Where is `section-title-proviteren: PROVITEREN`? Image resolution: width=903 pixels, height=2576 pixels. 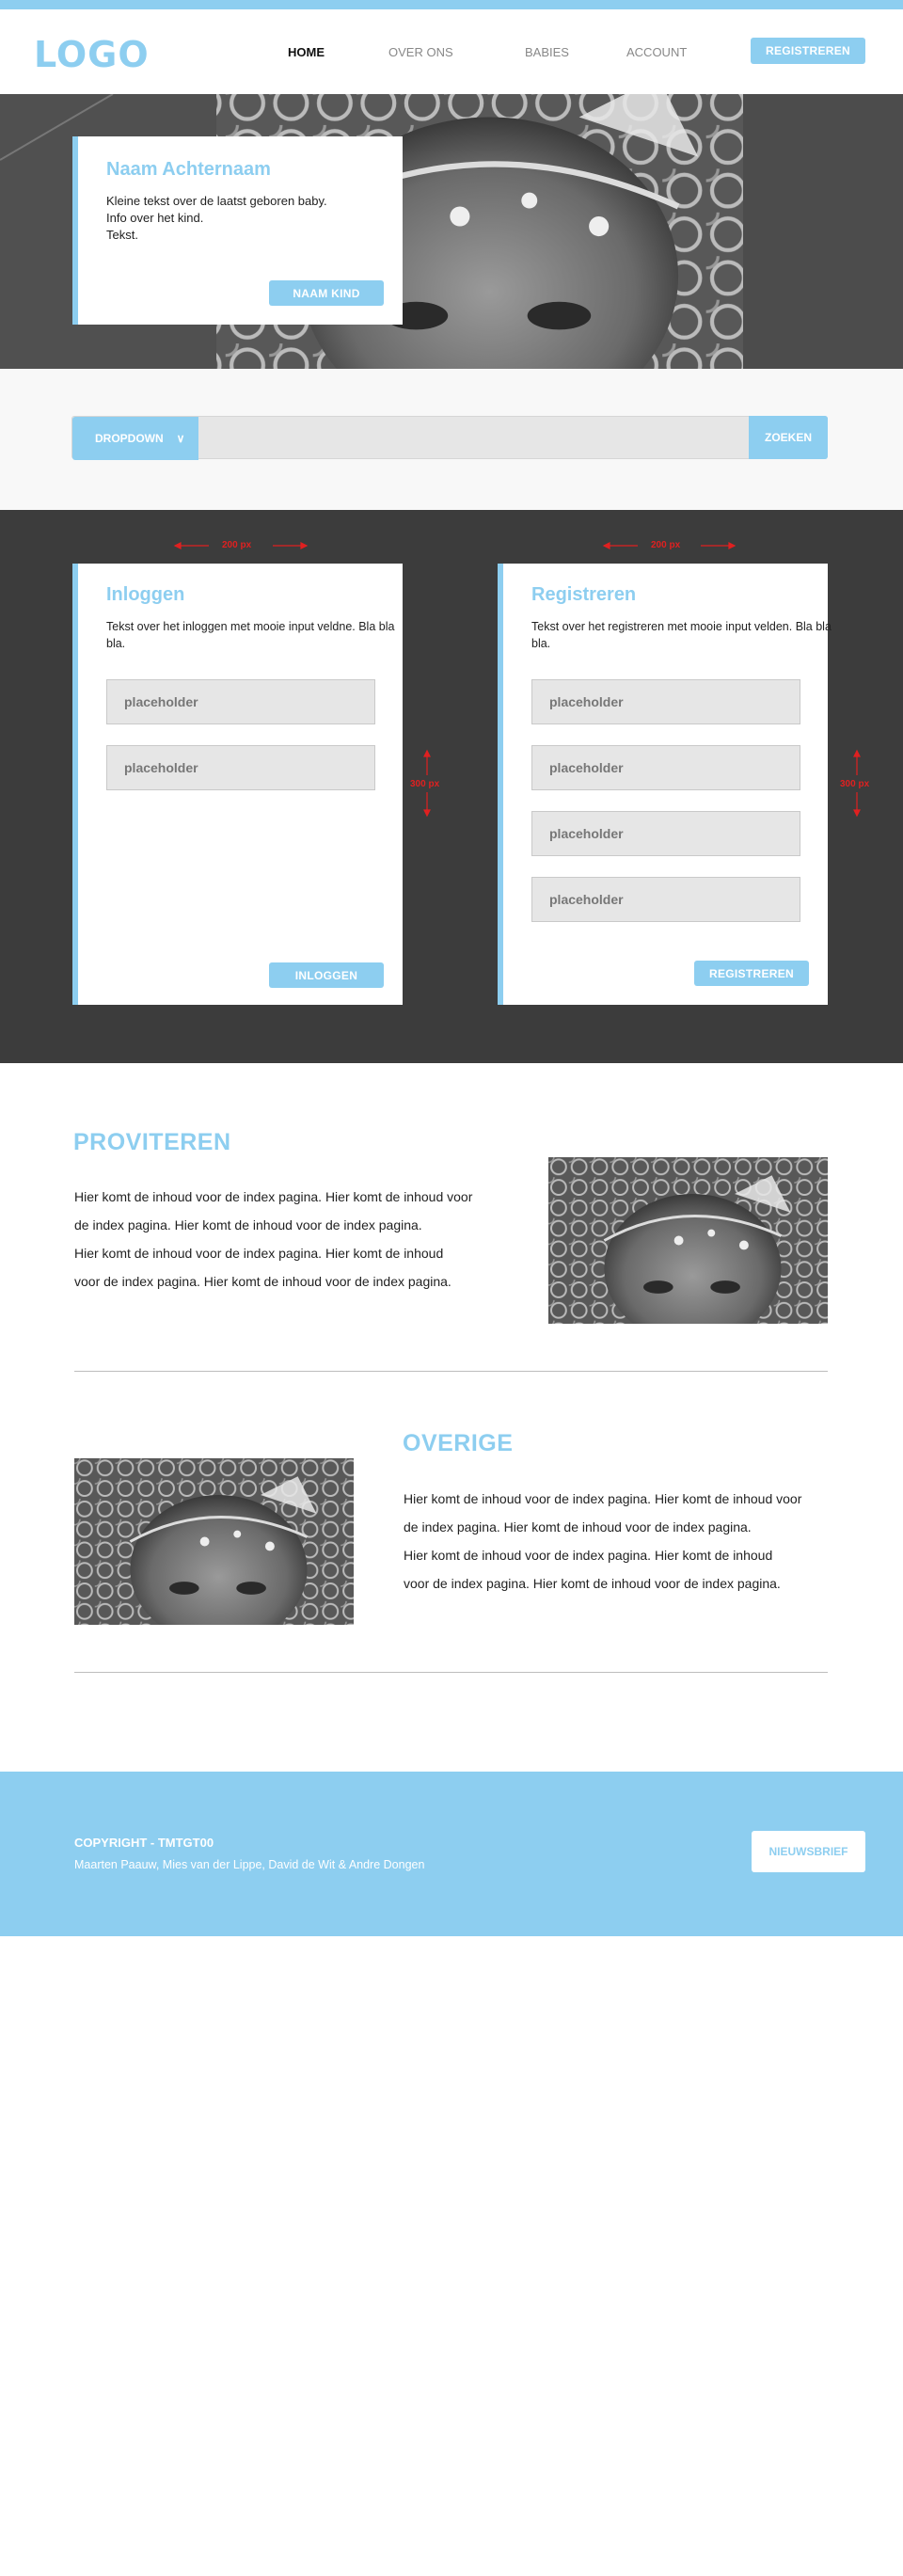
section-title-proviteren: PROVITEREN is located at coordinates (152, 1142).